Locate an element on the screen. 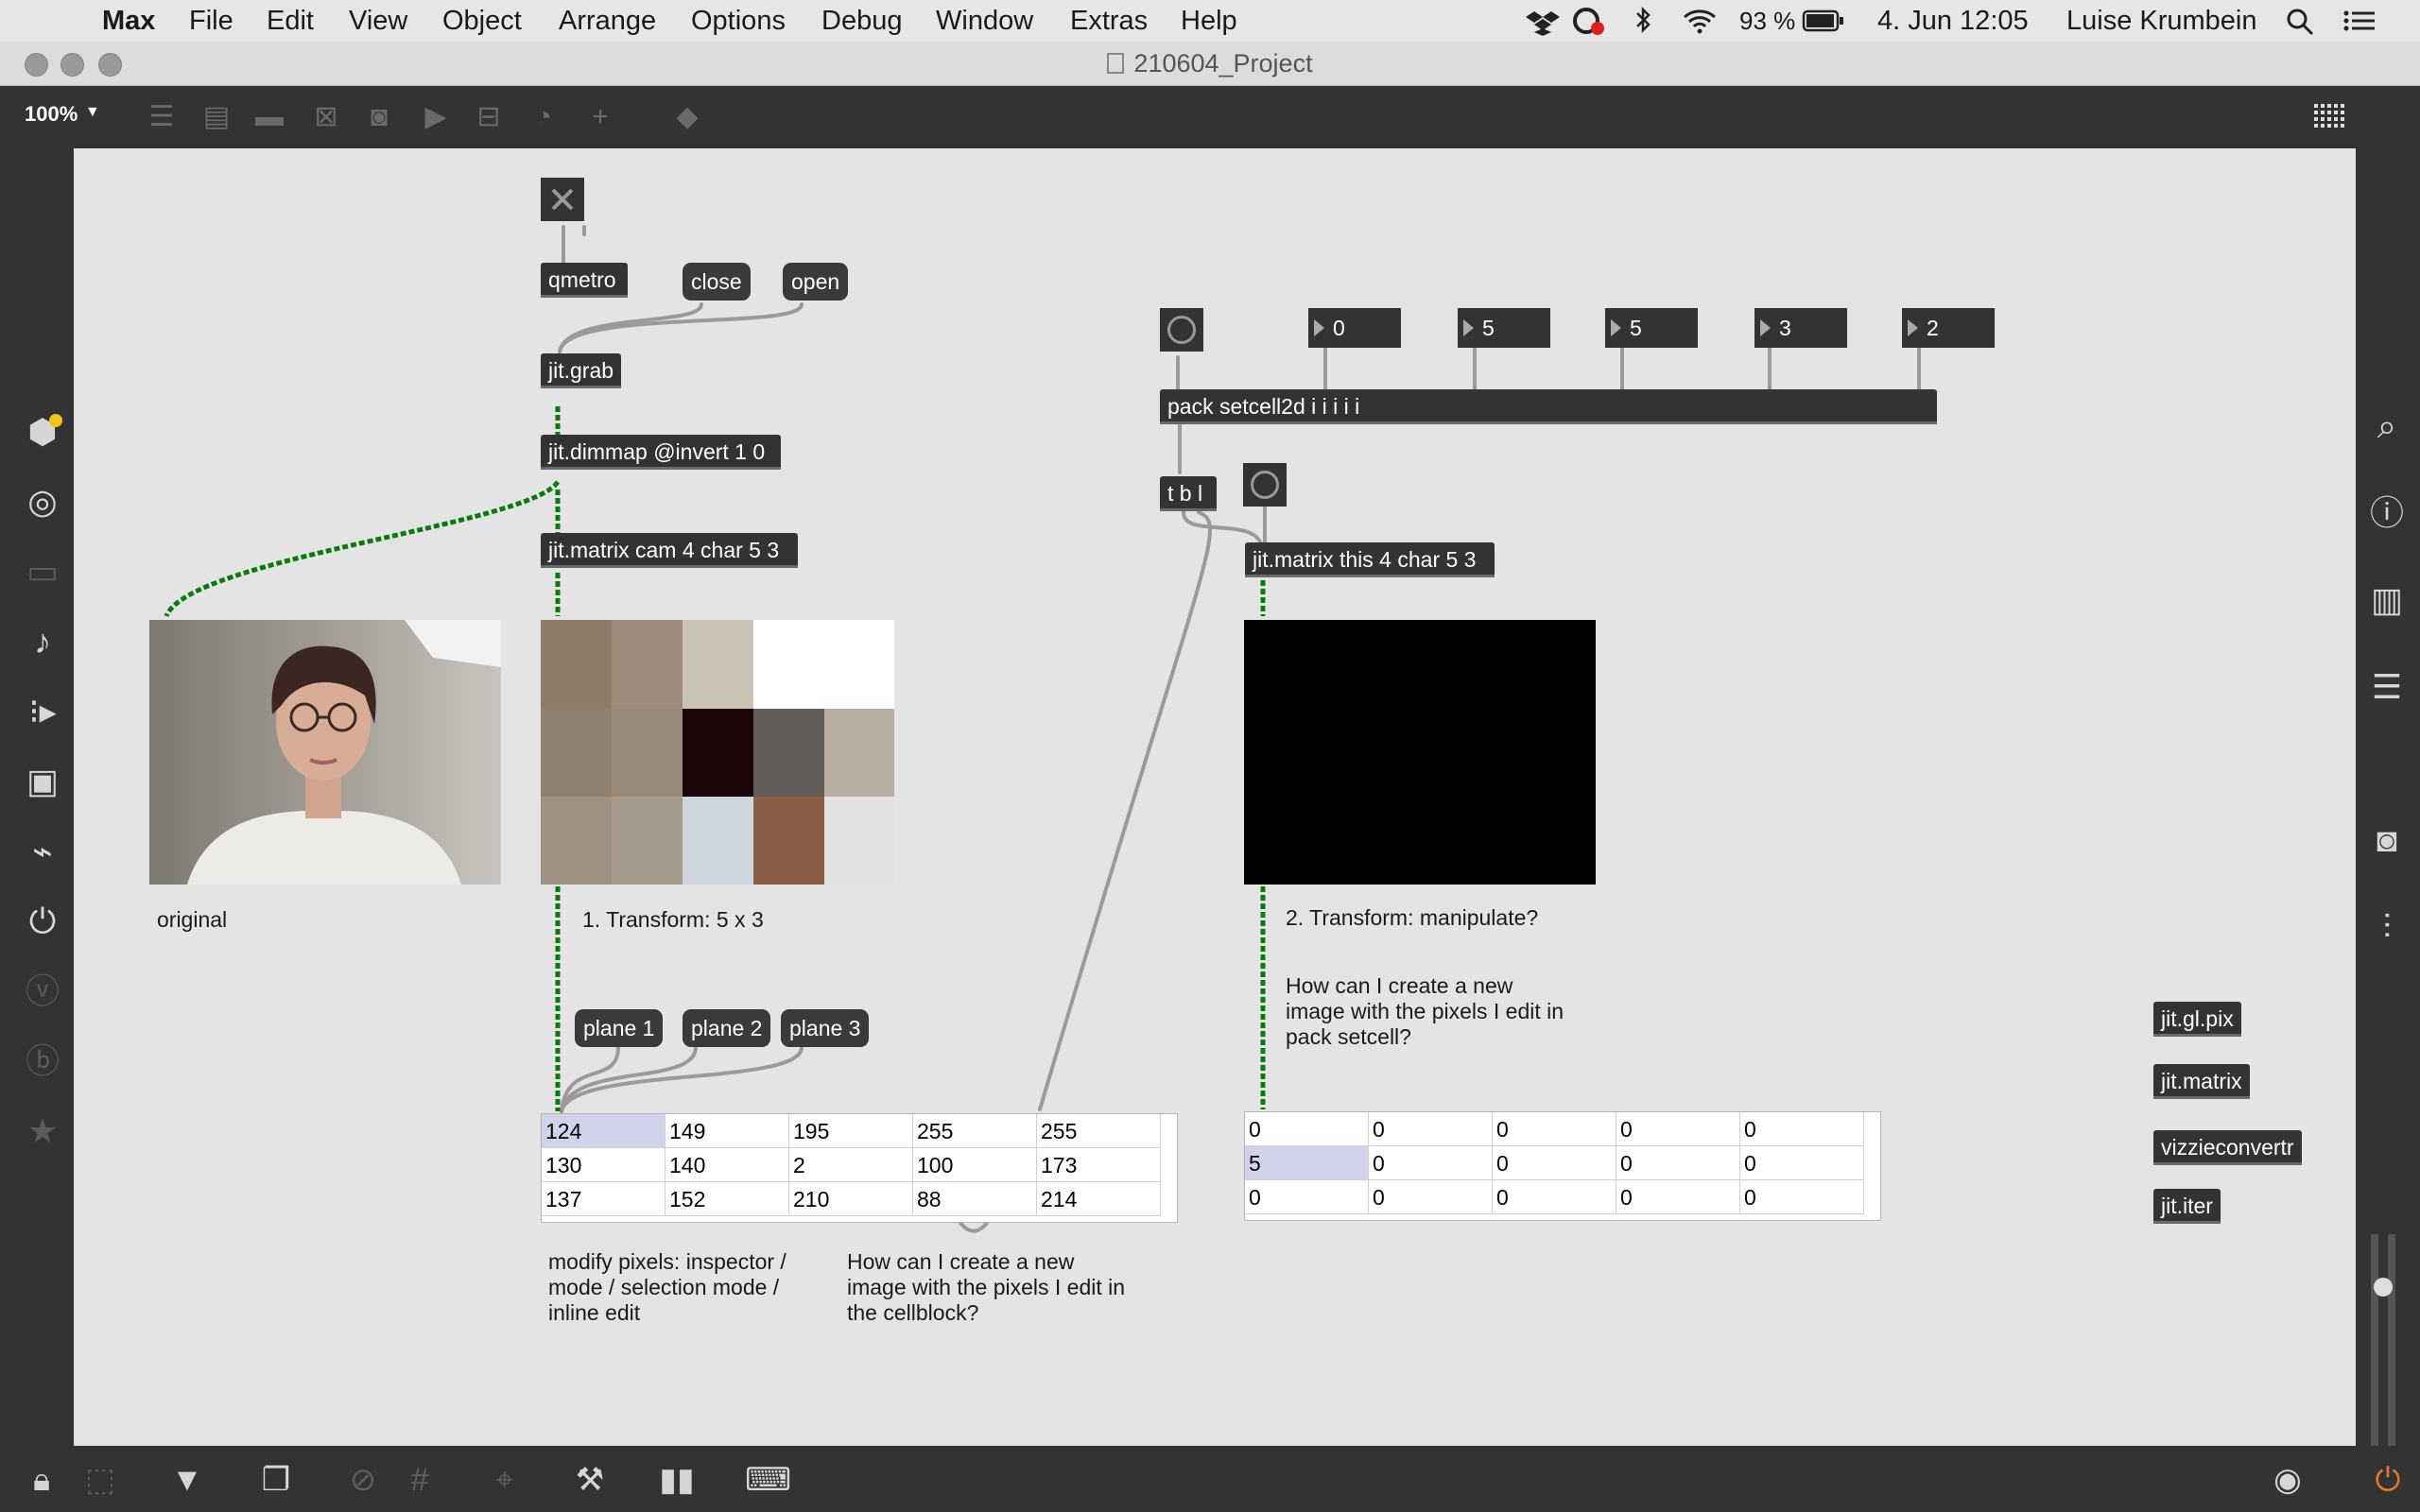 Image resolution: width=2420 pixels, height=1512 pixels. webcam-image is located at coordinates (325, 752).